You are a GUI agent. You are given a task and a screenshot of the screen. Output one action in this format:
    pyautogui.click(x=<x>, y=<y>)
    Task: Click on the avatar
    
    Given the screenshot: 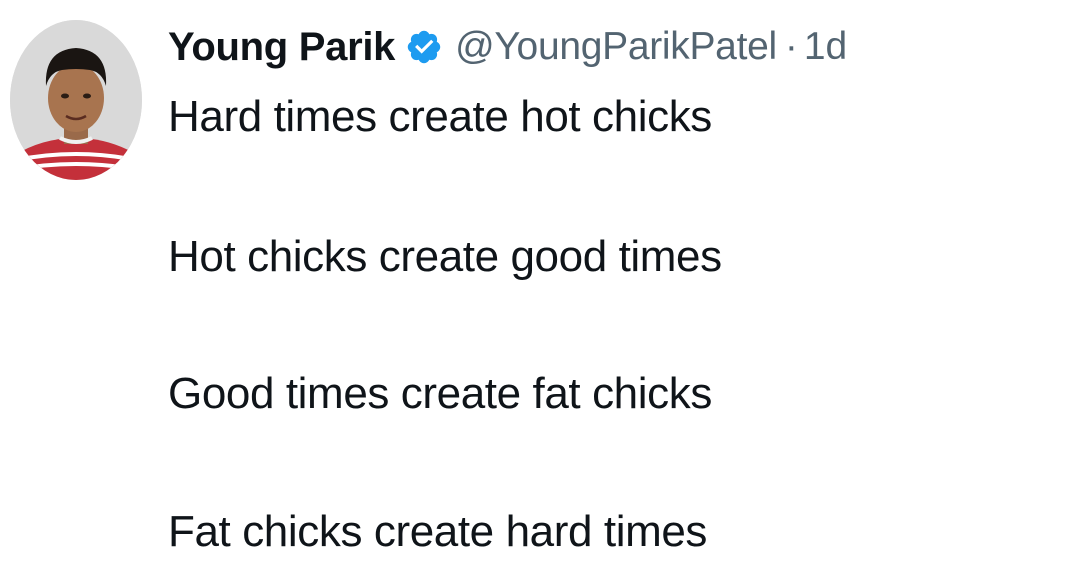 What is the action you would take?
    pyautogui.click(x=76, y=100)
    